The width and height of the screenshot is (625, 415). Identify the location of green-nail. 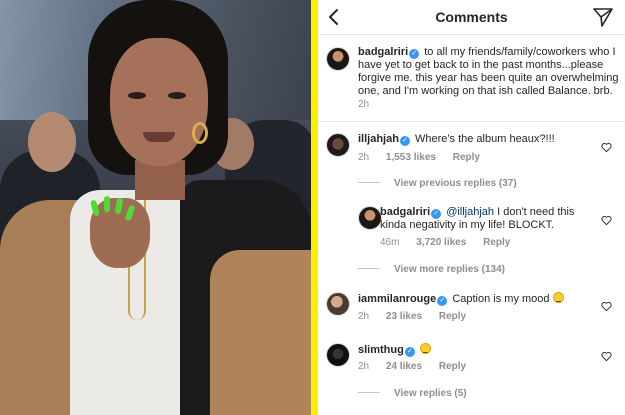
(107, 204).